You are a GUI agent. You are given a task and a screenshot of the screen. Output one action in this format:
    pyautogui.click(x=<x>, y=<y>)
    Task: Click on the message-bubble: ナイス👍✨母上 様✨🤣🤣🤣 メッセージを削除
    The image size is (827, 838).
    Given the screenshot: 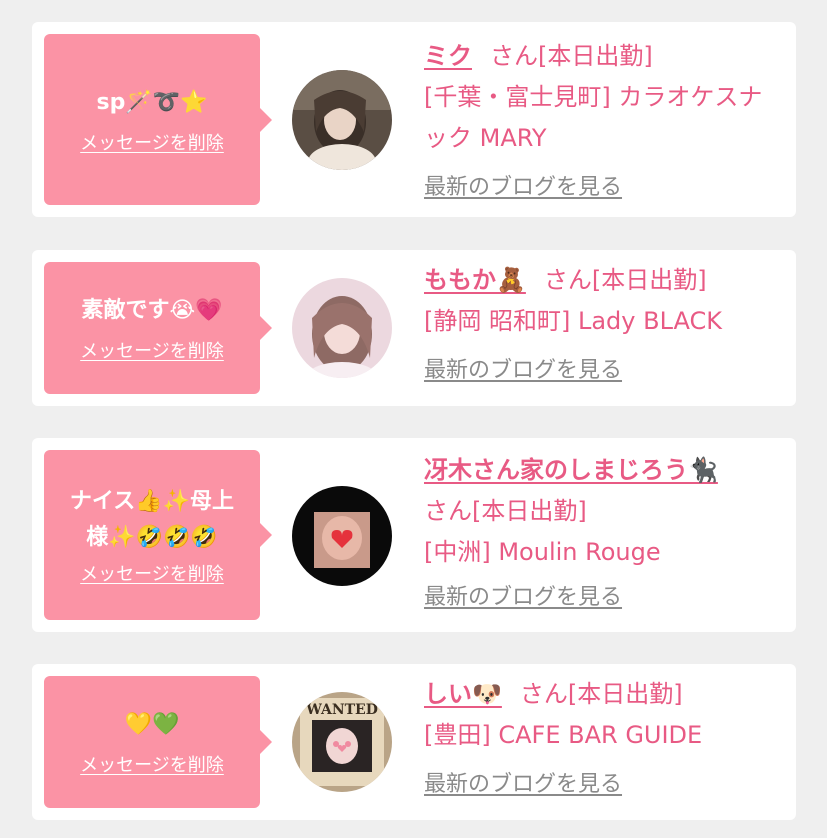 What is the action you would take?
    pyautogui.click(x=158, y=535)
    